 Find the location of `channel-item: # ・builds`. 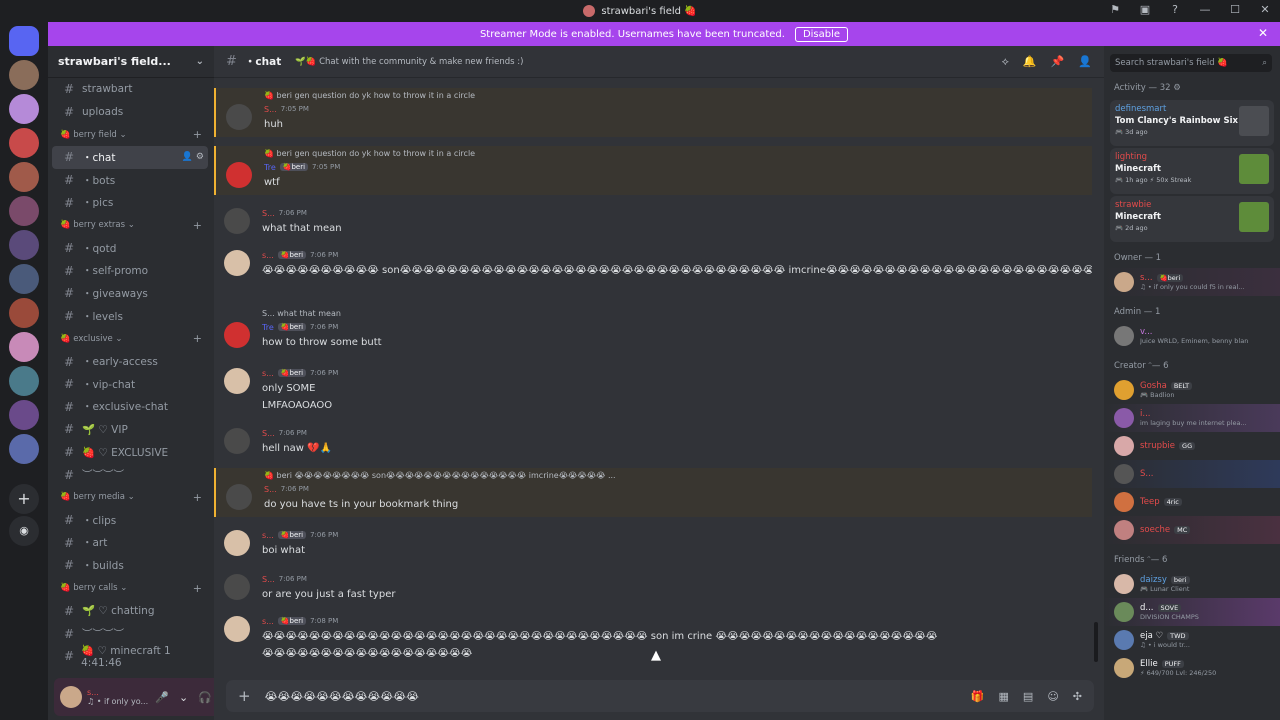

channel-item: # ・builds is located at coordinates (130, 565).